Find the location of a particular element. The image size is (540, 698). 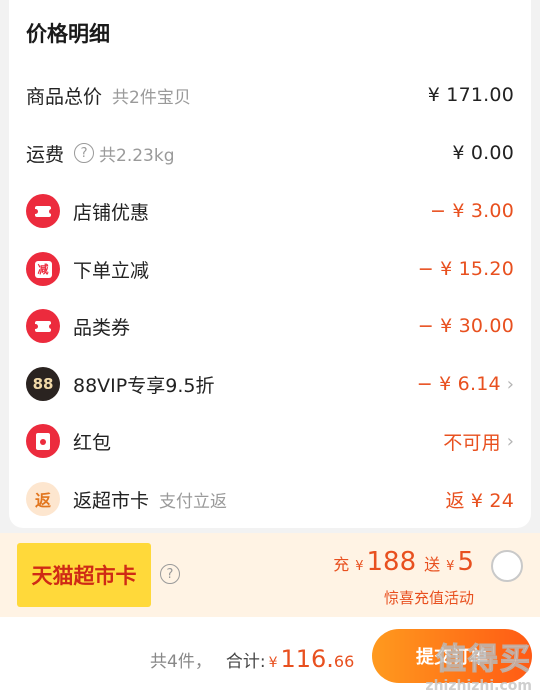

row-store-discount: 店铺优惠 − ¥ 3.00 is located at coordinates (270, 211).